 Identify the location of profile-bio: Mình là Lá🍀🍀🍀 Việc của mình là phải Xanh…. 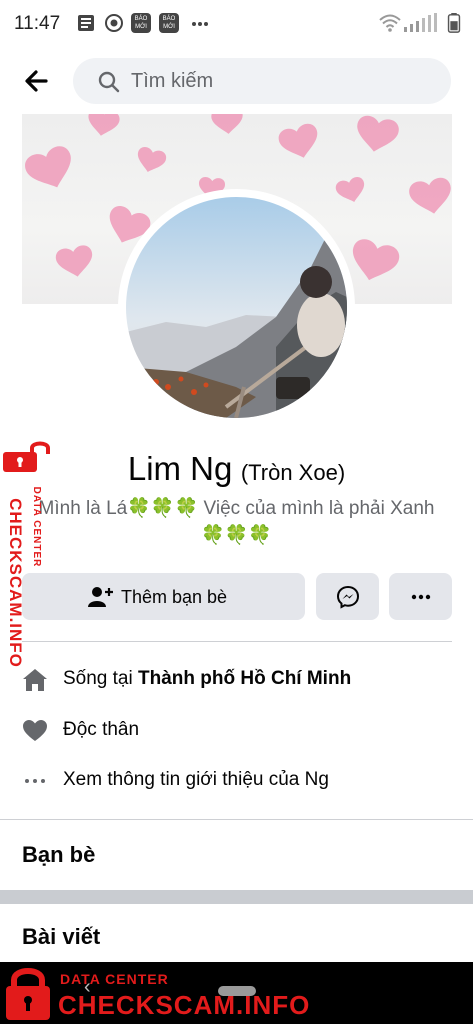
(236, 522).